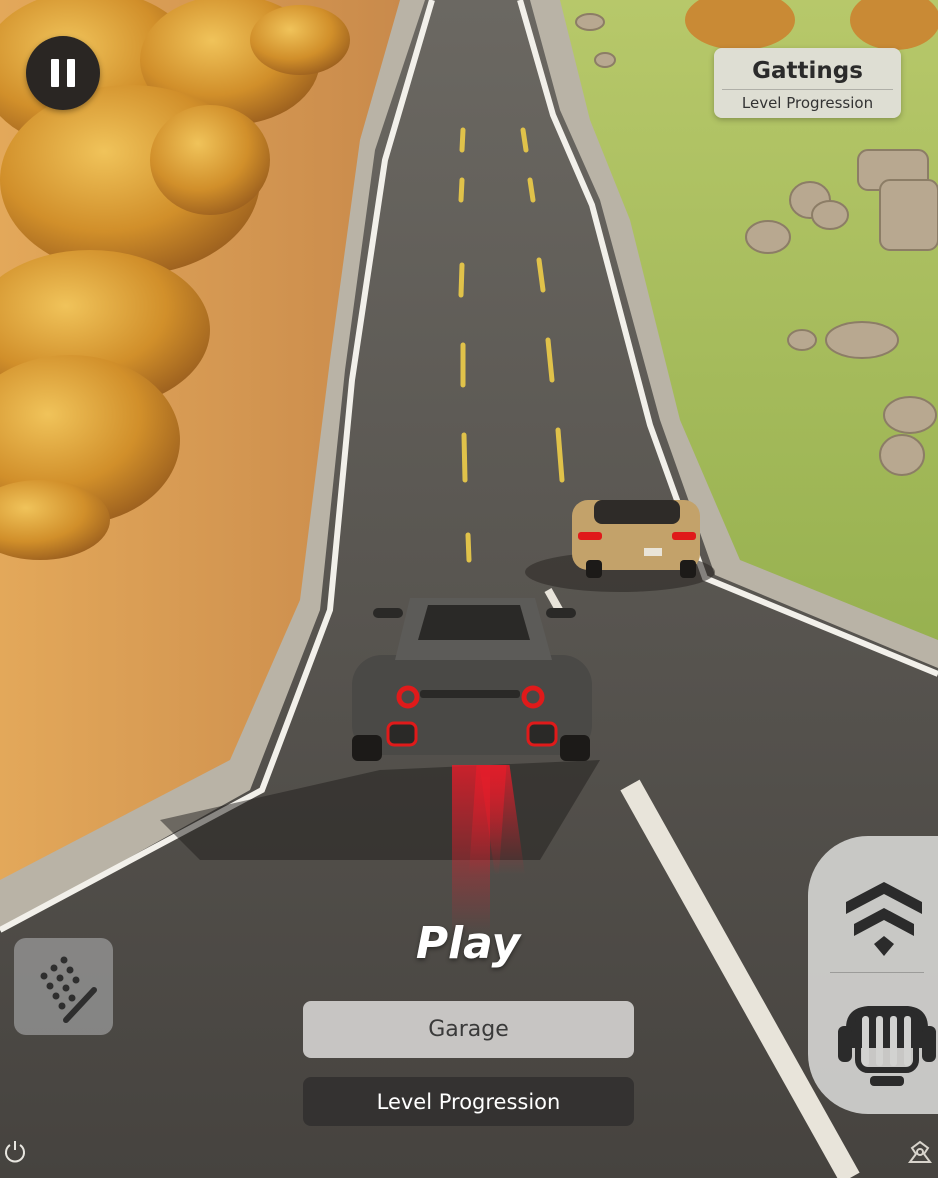  Describe the element at coordinates (71, 73) in the screenshot. I see `pause-icon-bar` at that location.